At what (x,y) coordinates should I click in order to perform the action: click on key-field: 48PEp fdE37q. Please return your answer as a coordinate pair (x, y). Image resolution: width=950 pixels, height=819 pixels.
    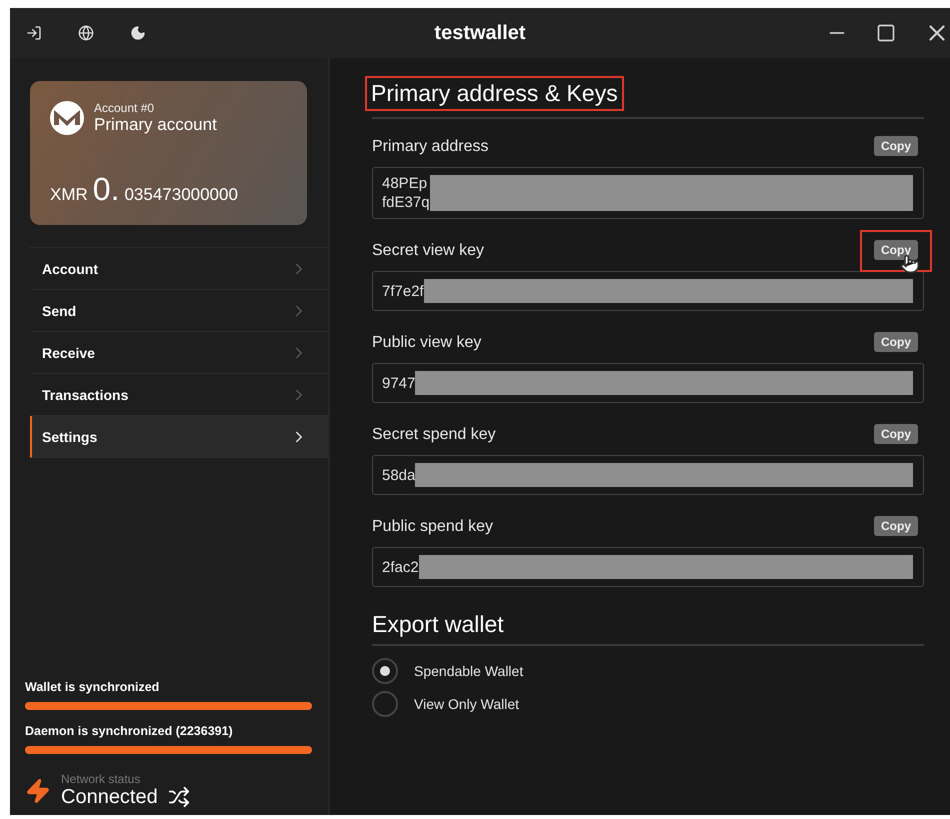
    Looking at the image, I should click on (648, 193).